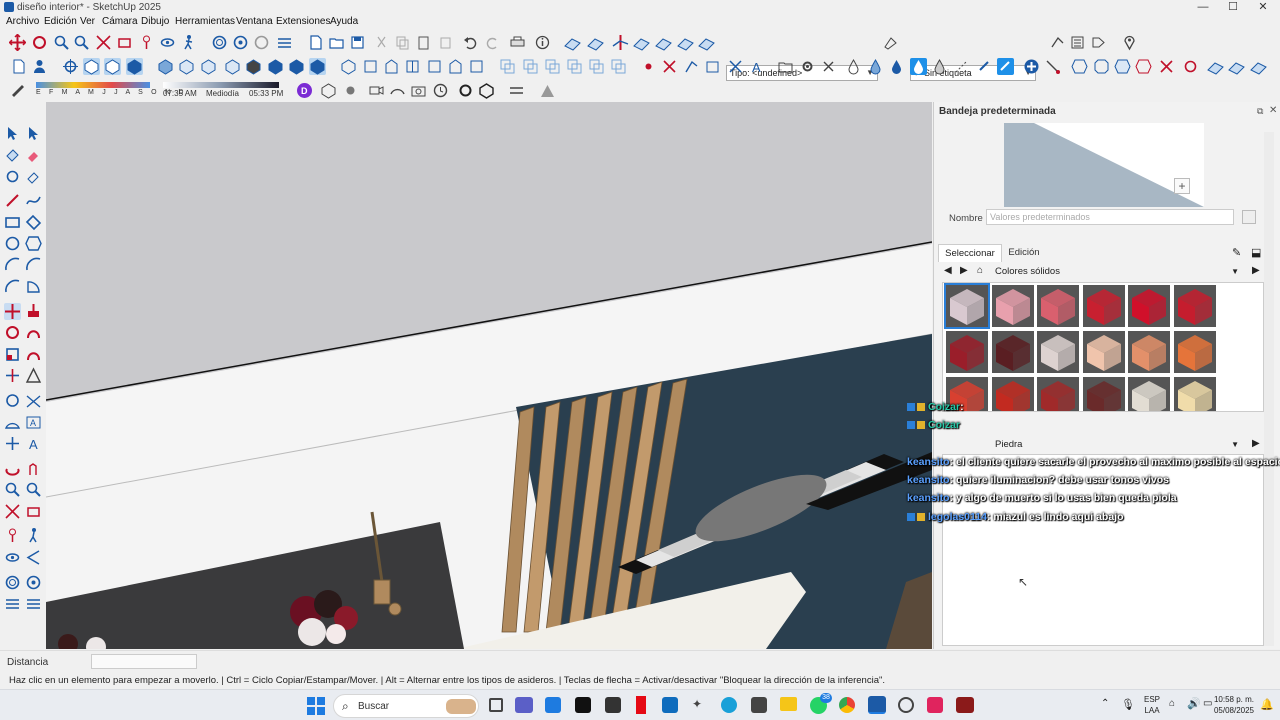  What do you see at coordinates (303, 21) in the screenshot?
I see `menu-extensiones: Extensiones` at bounding box center [303, 21].